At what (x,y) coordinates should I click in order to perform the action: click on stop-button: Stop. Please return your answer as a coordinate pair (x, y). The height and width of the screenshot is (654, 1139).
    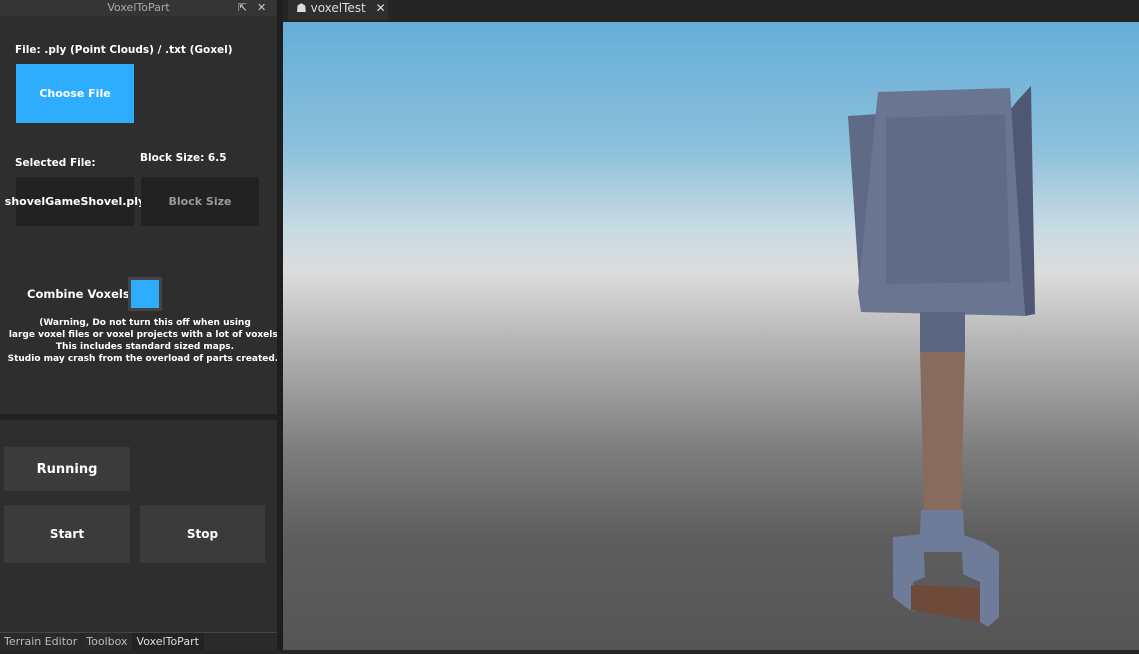
    Looking at the image, I should click on (202, 534).